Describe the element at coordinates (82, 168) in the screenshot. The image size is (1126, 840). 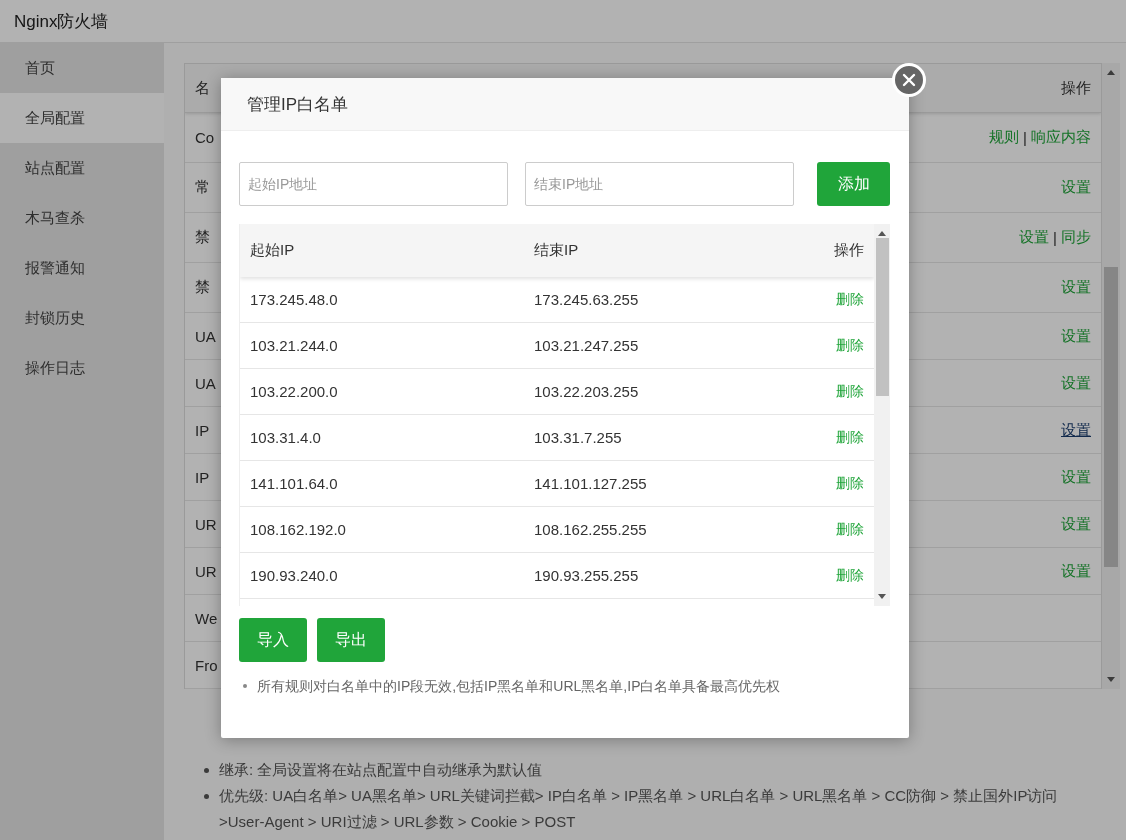
I see `sidebar-item: 站点配置` at that location.